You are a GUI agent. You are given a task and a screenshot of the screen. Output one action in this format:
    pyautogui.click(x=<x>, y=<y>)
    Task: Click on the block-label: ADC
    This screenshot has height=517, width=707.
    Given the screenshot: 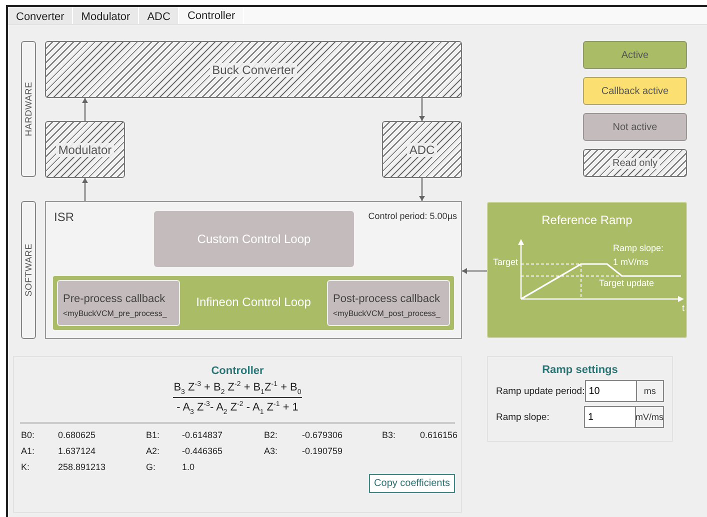 What is the action you would take?
    pyautogui.click(x=422, y=149)
    